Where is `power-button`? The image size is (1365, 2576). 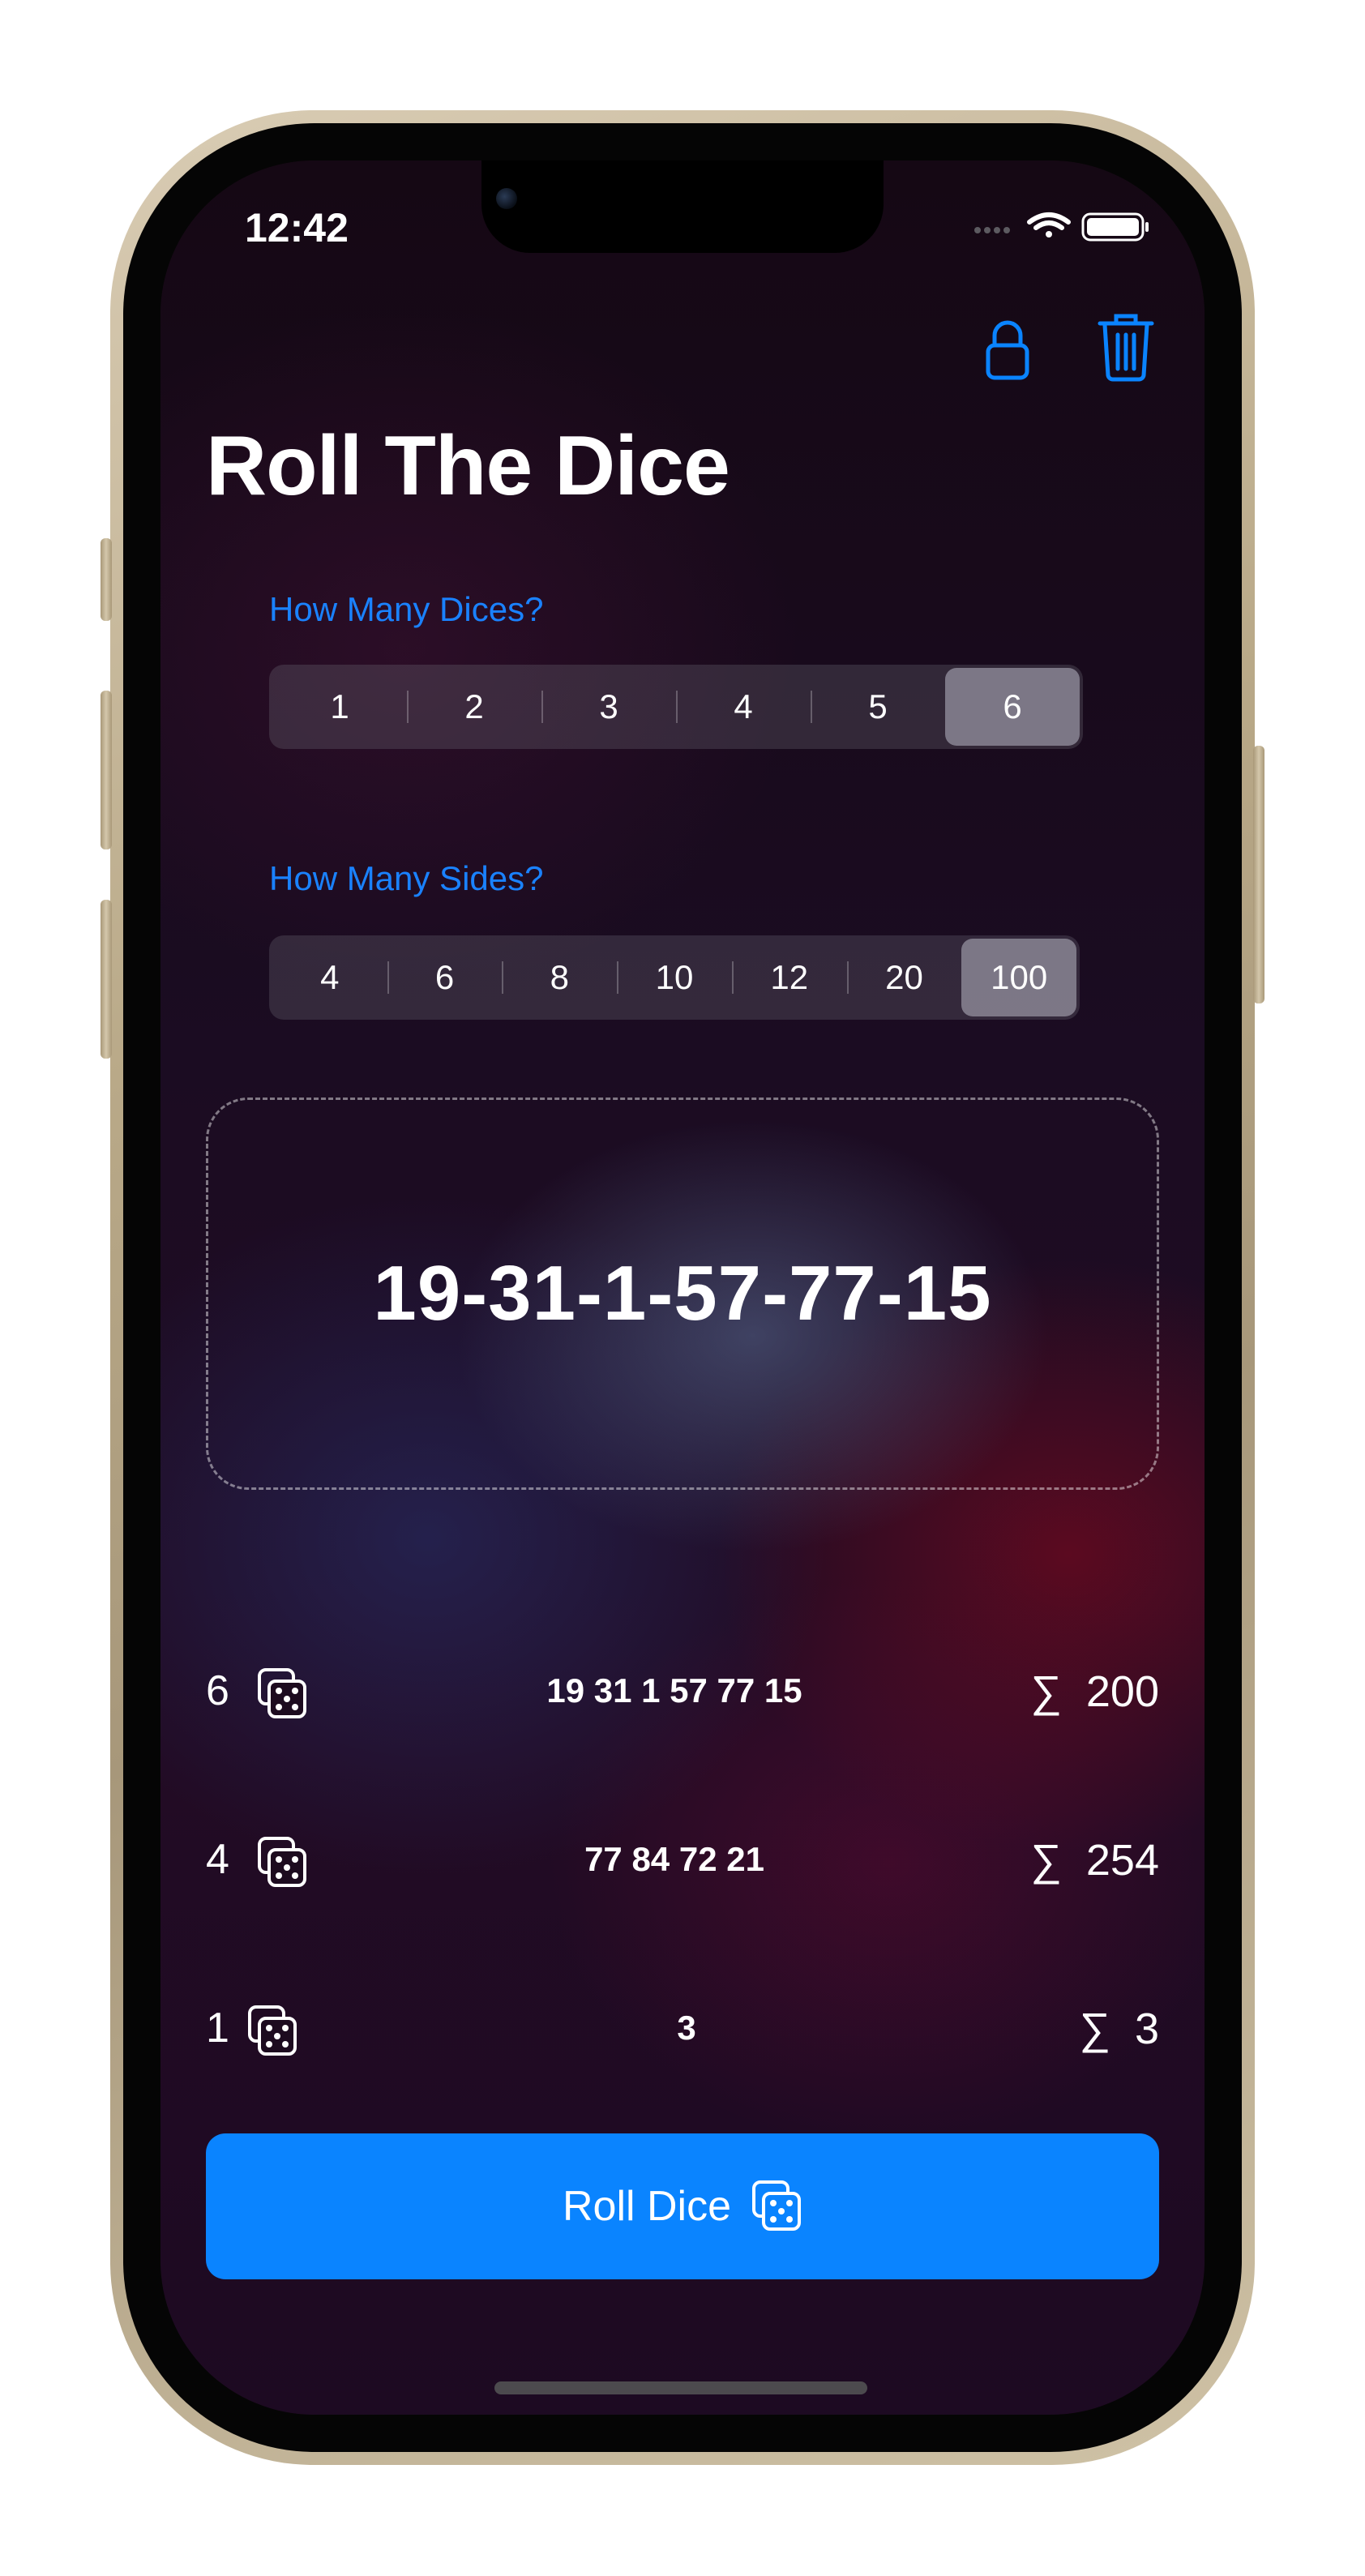
power-button is located at coordinates (1258, 874).